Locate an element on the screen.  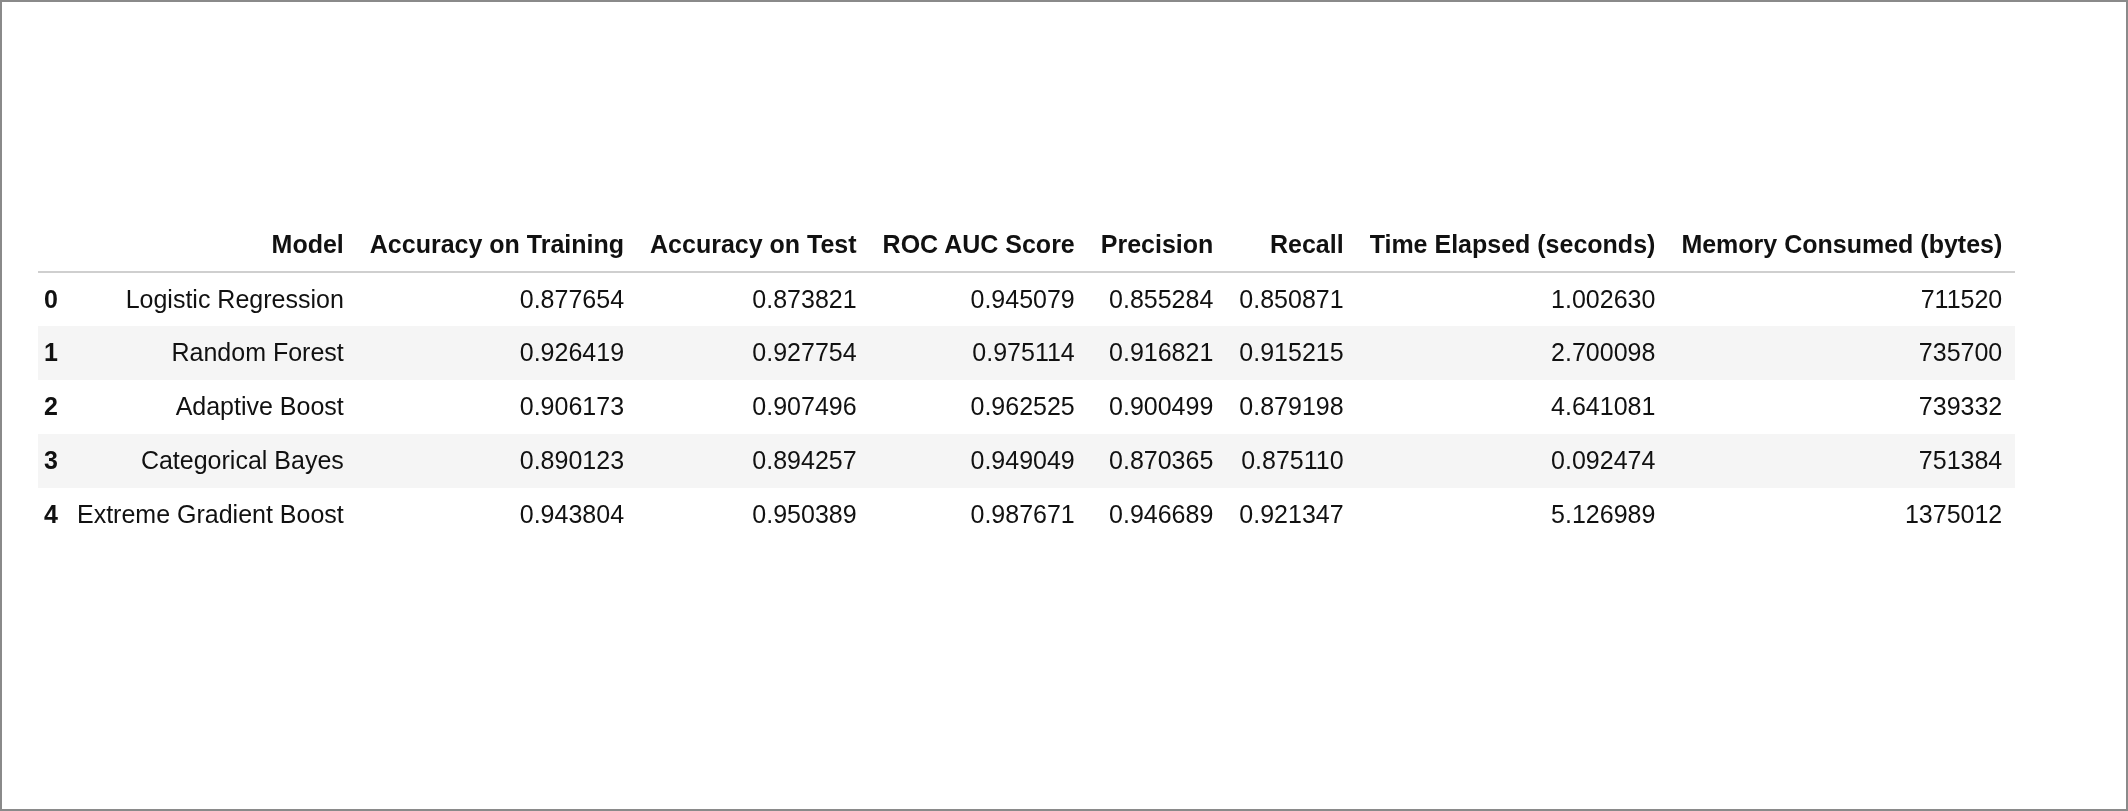
table-cell: 0.915215 is located at coordinates (1291, 353).